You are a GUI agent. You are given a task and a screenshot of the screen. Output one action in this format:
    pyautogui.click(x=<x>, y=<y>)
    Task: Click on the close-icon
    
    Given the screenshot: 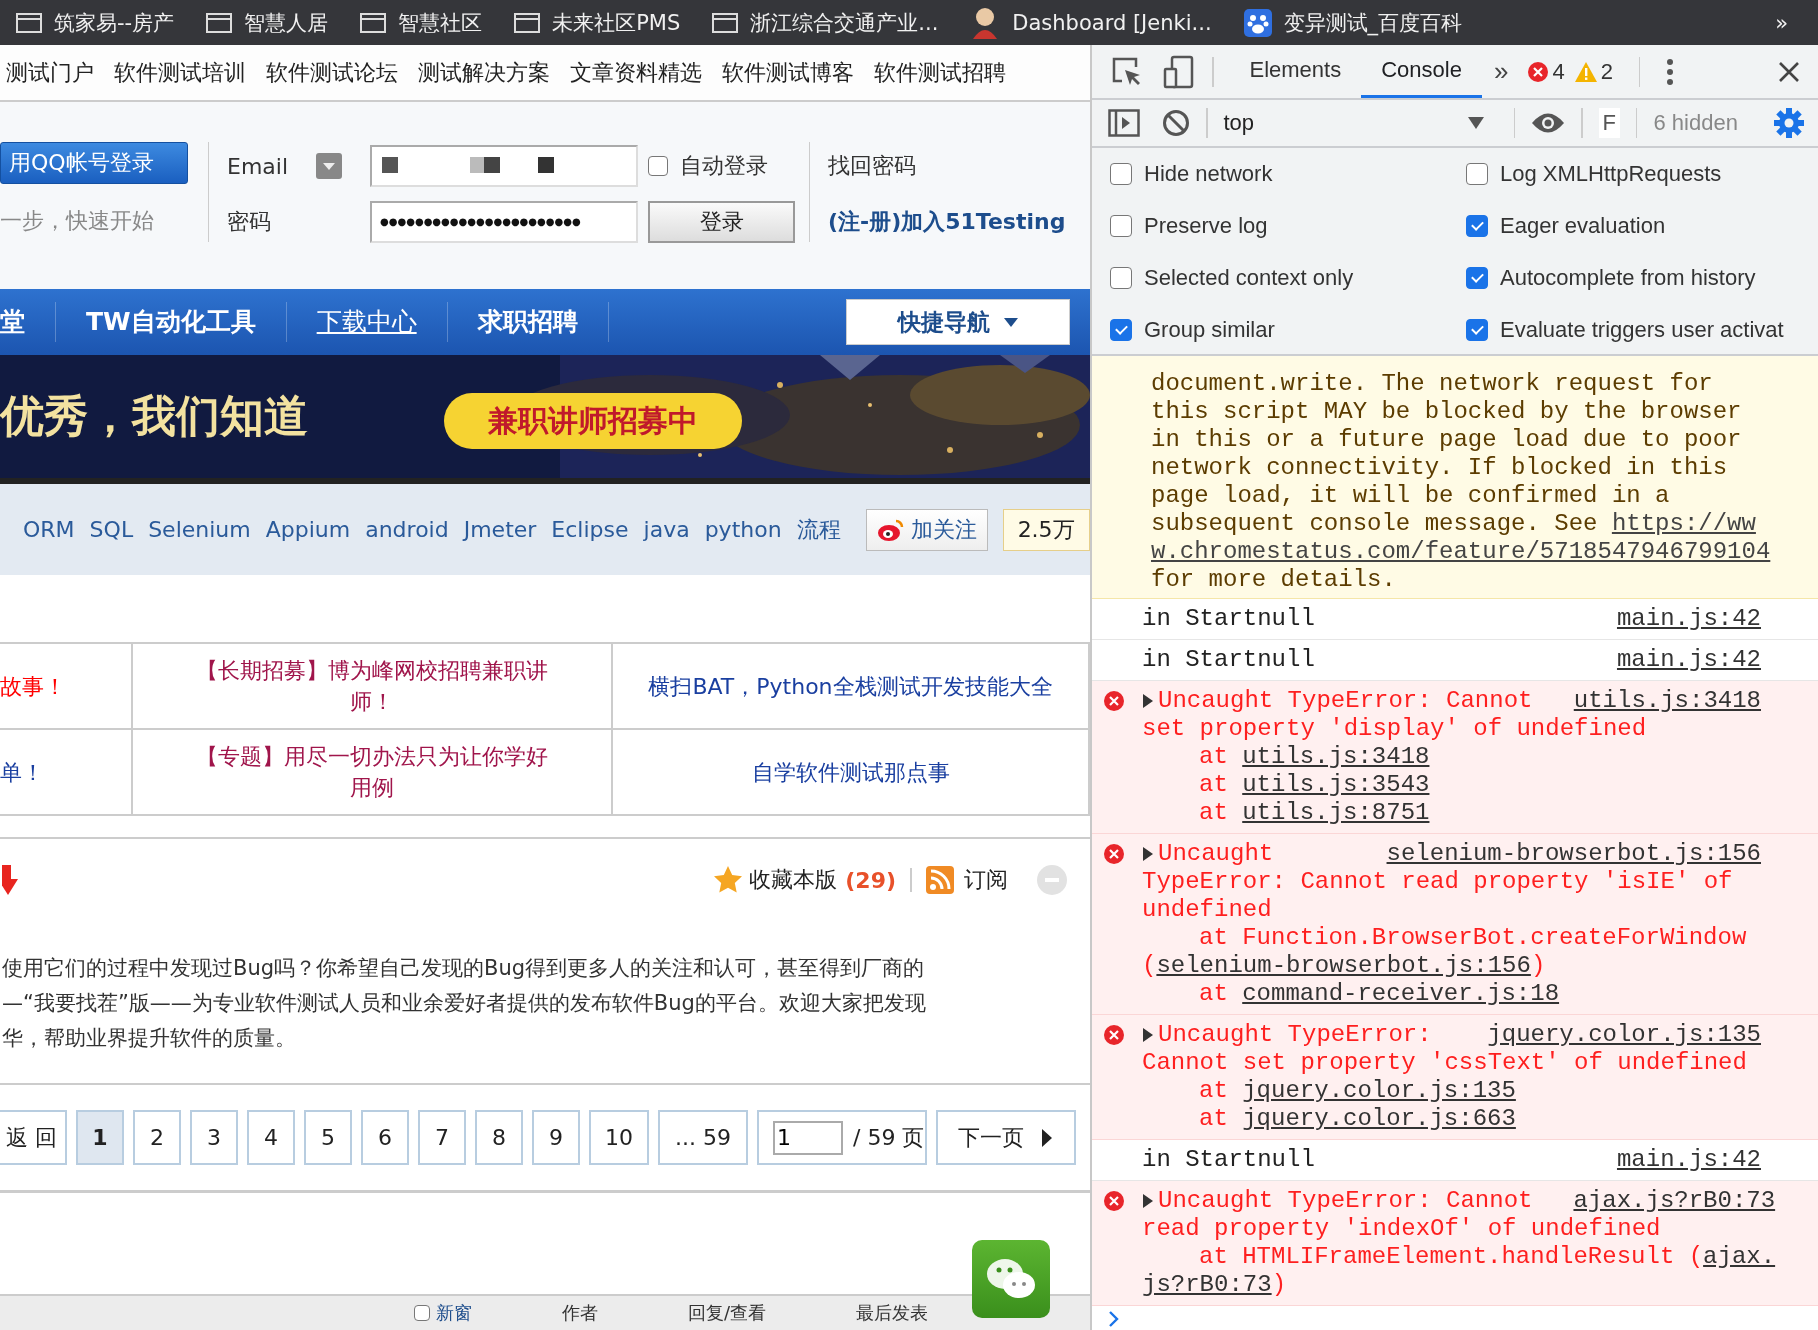 What is the action you would take?
    pyautogui.click(x=1789, y=71)
    